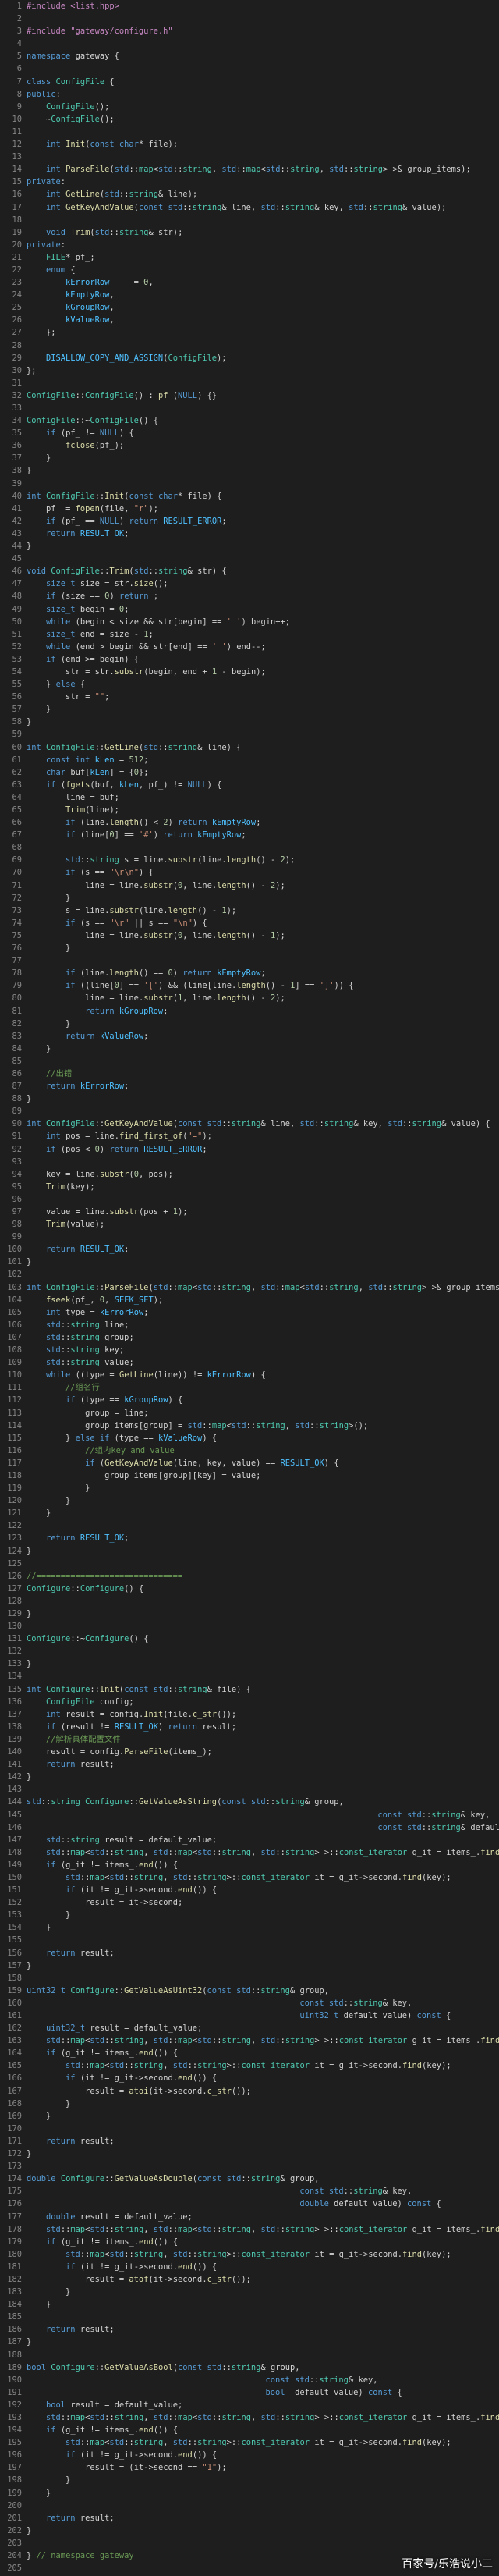  Describe the element at coordinates (249, 157) in the screenshot. I see `code-line: 13` at that location.